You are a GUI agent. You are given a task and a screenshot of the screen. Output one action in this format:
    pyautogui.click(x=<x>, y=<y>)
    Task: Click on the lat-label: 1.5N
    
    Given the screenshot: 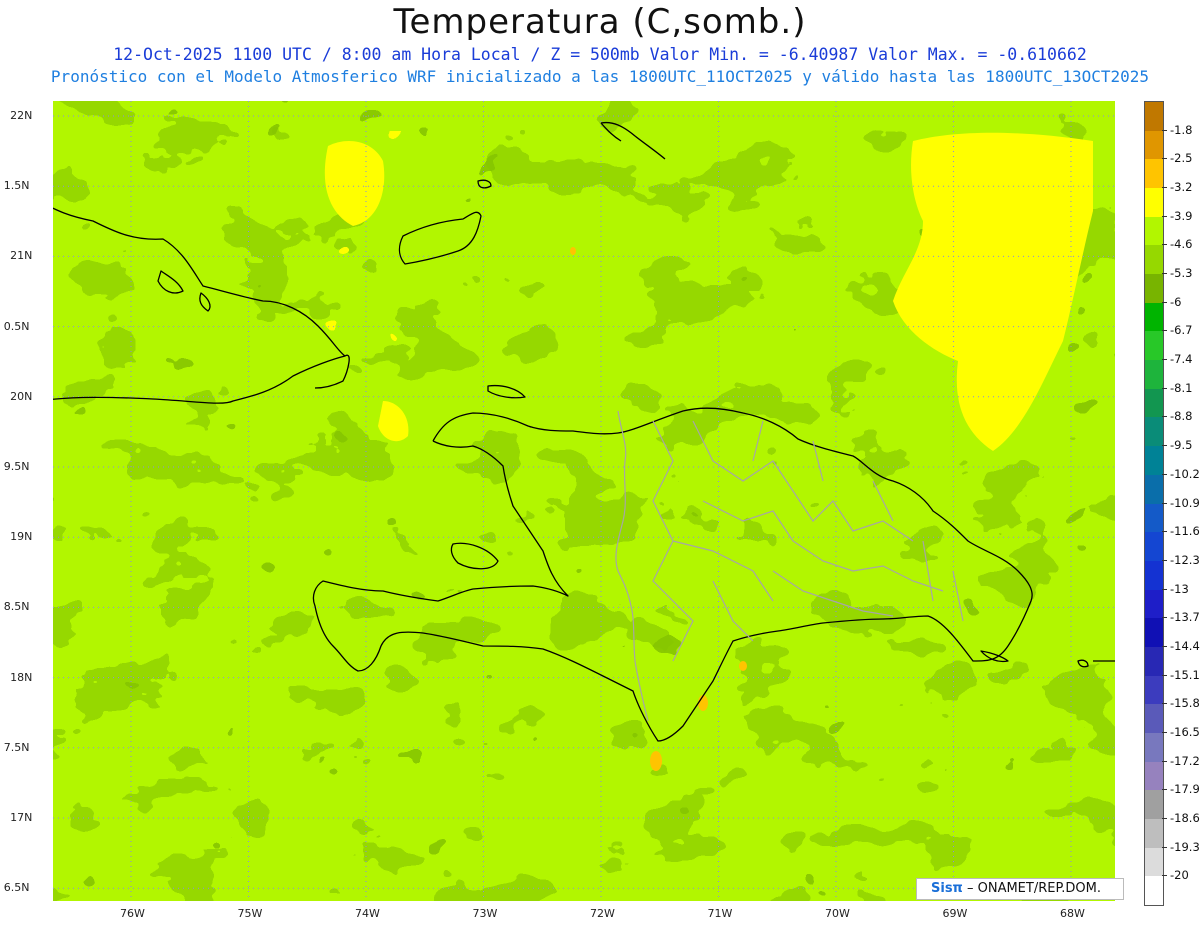 What is the action you would take?
    pyautogui.click(x=16, y=186)
    